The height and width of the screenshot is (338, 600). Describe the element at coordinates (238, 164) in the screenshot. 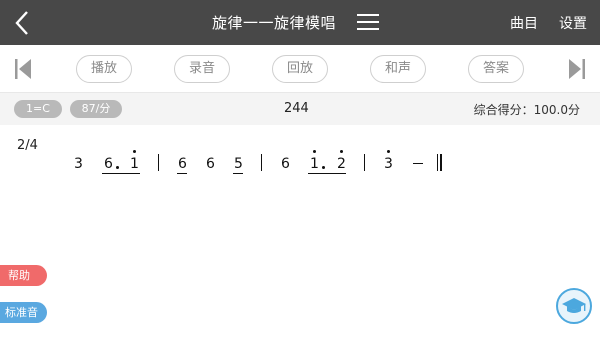

I see `note: 5` at that location.